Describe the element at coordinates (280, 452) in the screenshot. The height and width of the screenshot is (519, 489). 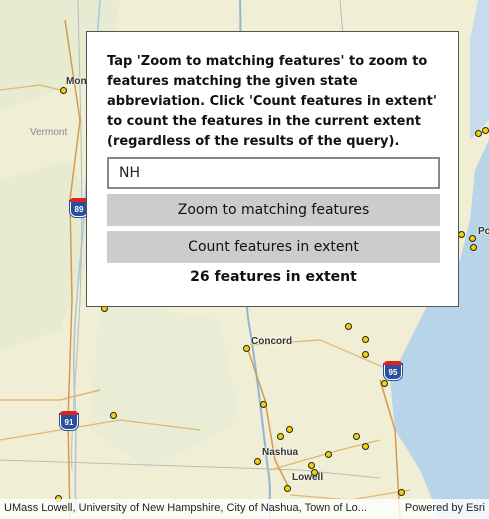
I see `place-label-nashua: Nashua` at that location.